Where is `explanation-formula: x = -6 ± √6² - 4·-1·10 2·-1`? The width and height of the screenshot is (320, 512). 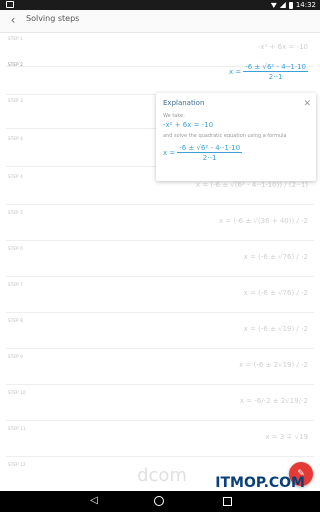 explanation-formula: x = -6 ± √6² - 4·-1·10 2·-1 is located at coordinates (203, 153).